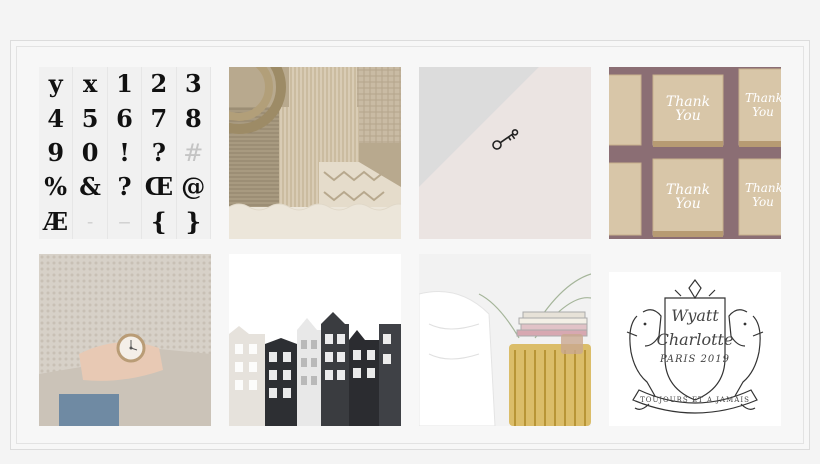 Image resolution: width=820 pixels, height=464 pixels. Describe the element at coordinates (90, 187) in the screenshot. I see `glyph: &` at that location.